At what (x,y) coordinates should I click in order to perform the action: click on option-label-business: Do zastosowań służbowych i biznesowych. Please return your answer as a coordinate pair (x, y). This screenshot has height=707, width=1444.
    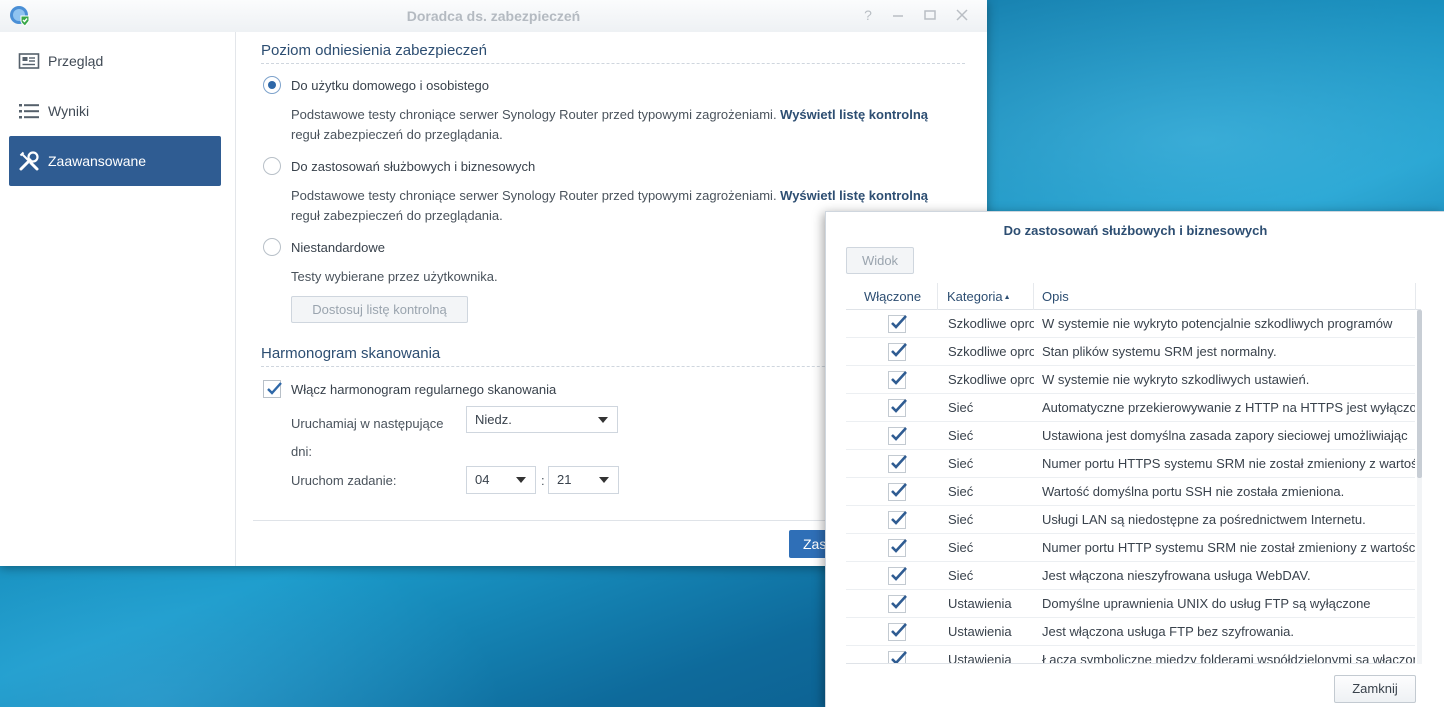
    Looking at the image, I should click on (413, 166).